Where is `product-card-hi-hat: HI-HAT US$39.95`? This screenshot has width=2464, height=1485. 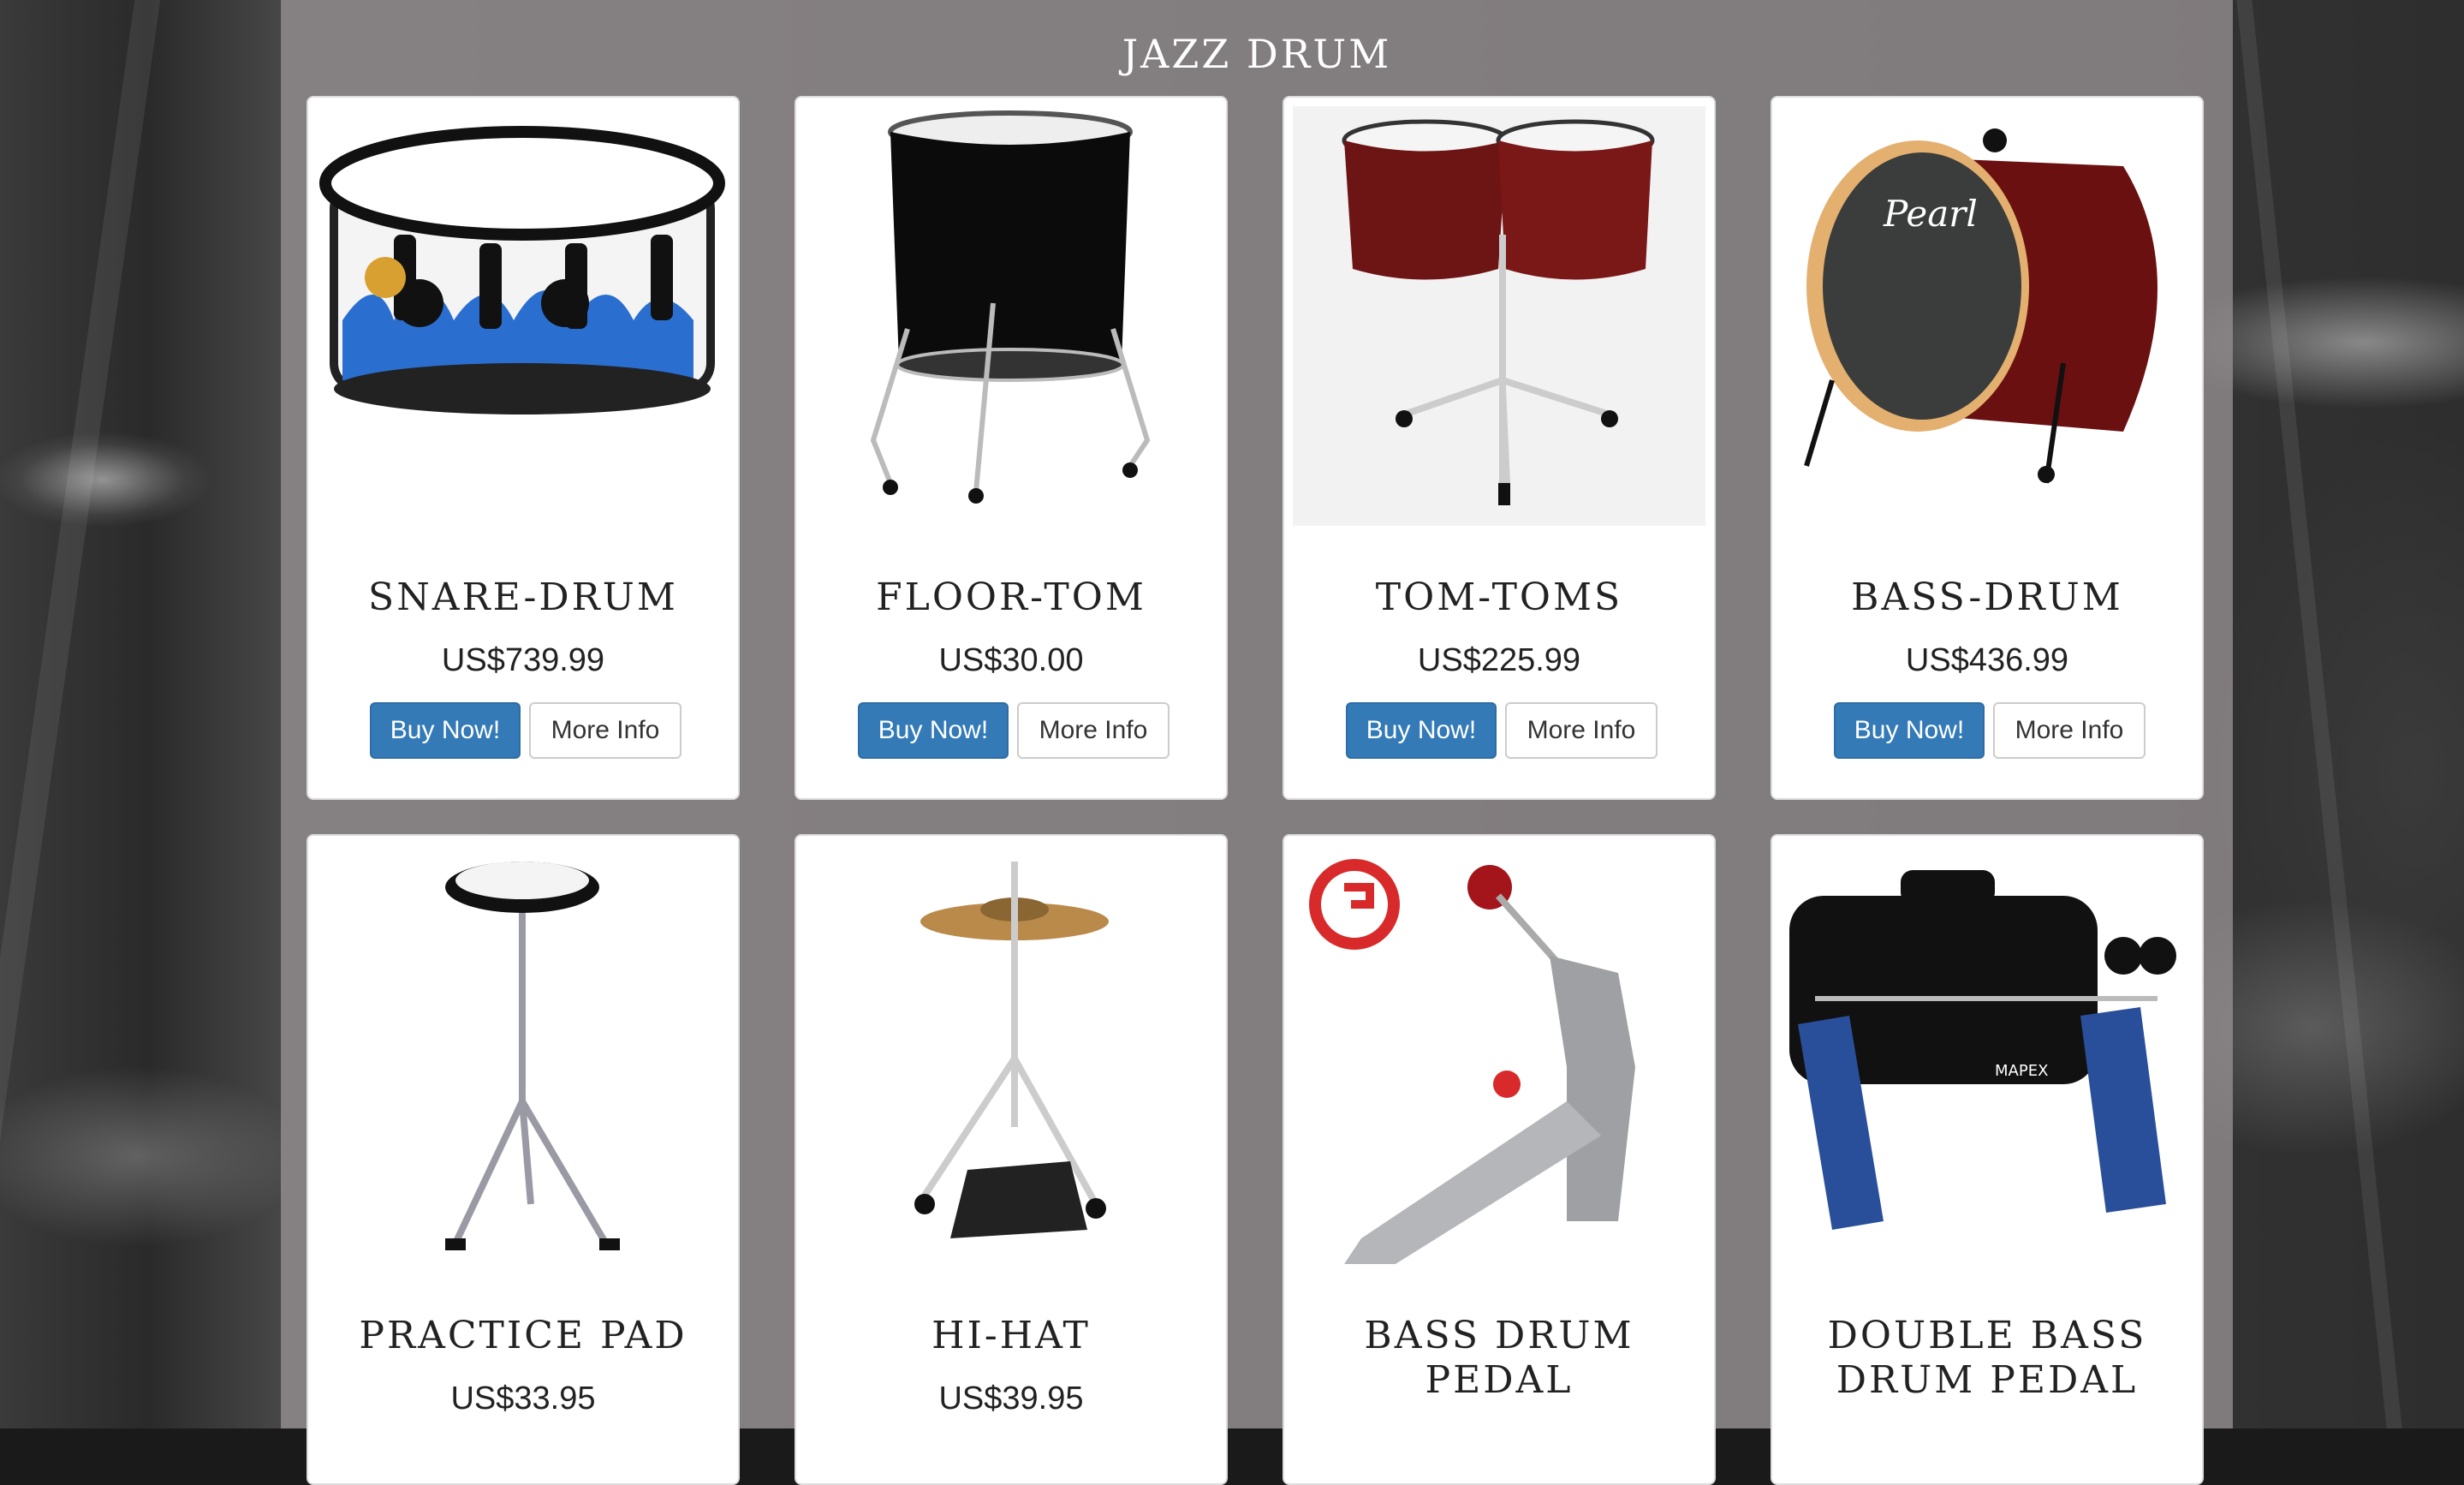
product-card-hi-hat: HI-HAT US$39.95 is located at coordinates (1011, 1159).